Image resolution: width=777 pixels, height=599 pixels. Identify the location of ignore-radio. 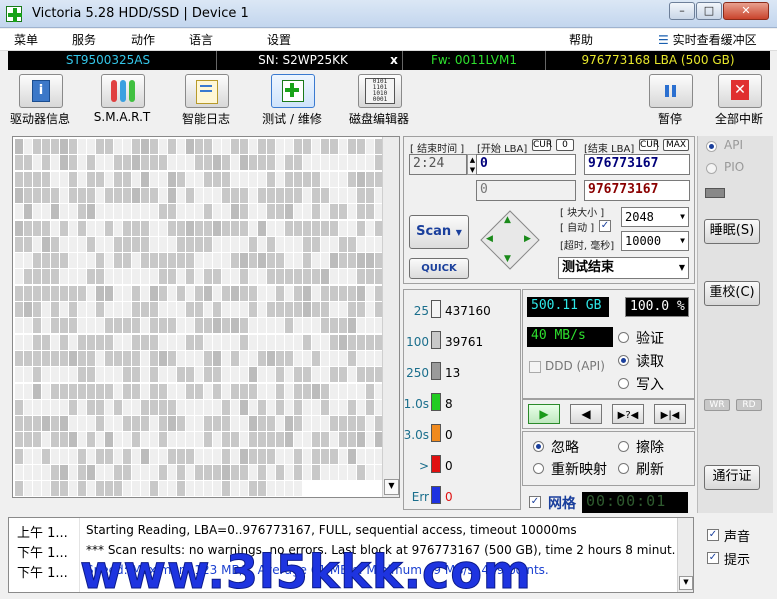
(538, 446).